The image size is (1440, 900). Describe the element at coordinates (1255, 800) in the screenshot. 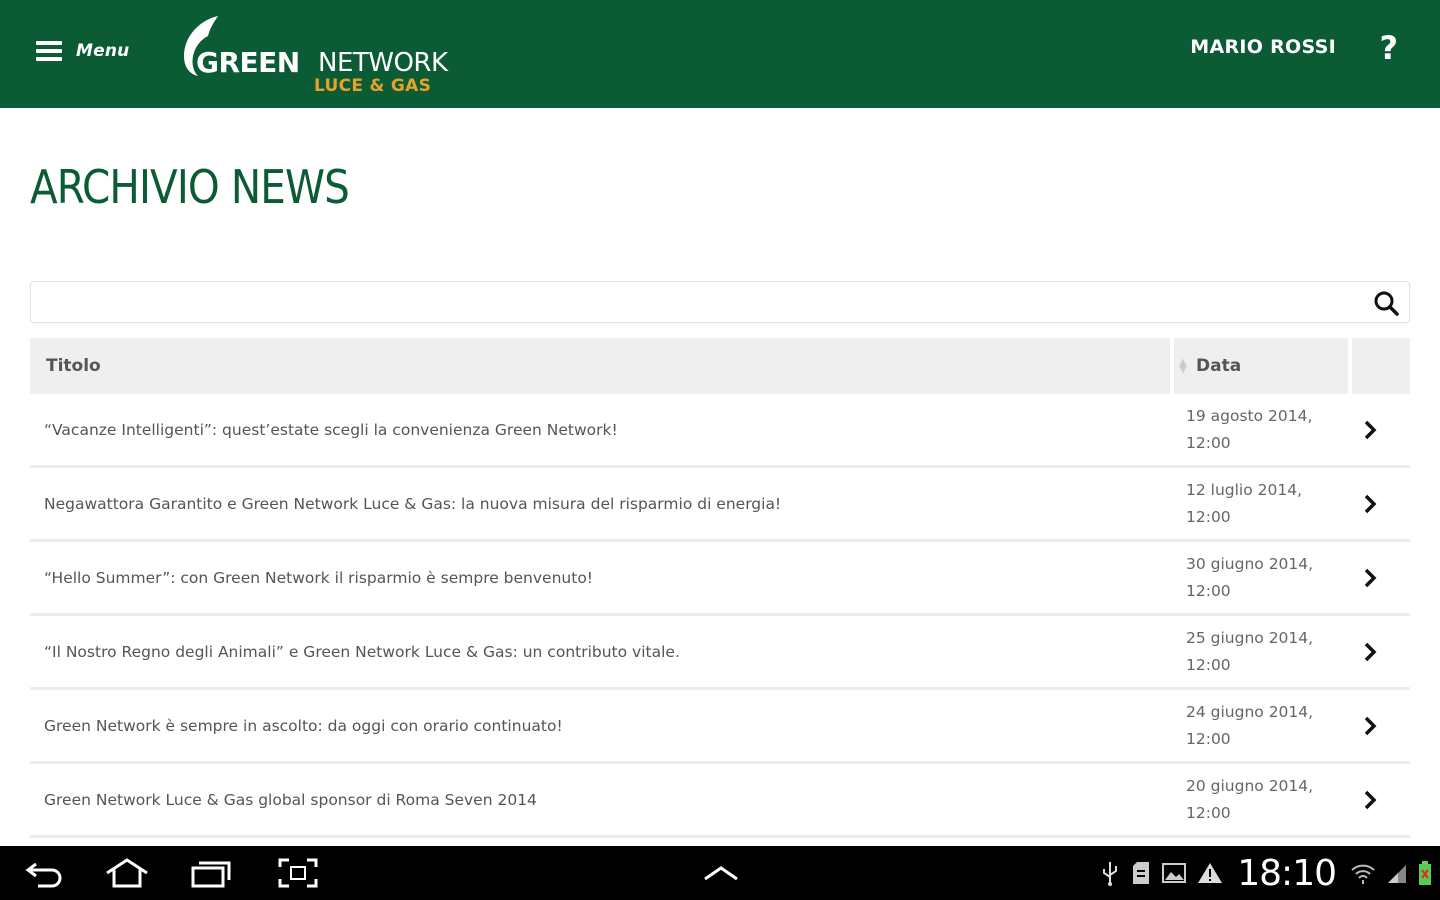

I see `news-date: 20 giugno 2014, 12:00` at that location.